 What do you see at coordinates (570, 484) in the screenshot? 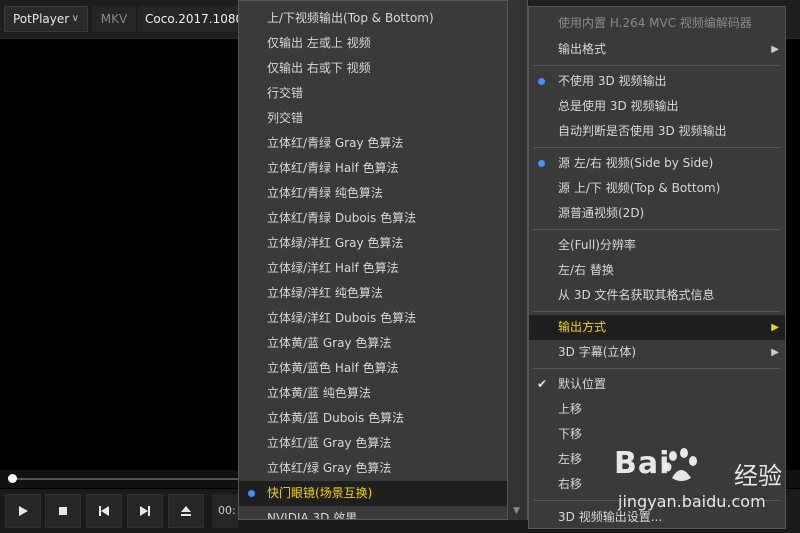
I see `menu-item-label: 右移` at bounding box center [570, 484].